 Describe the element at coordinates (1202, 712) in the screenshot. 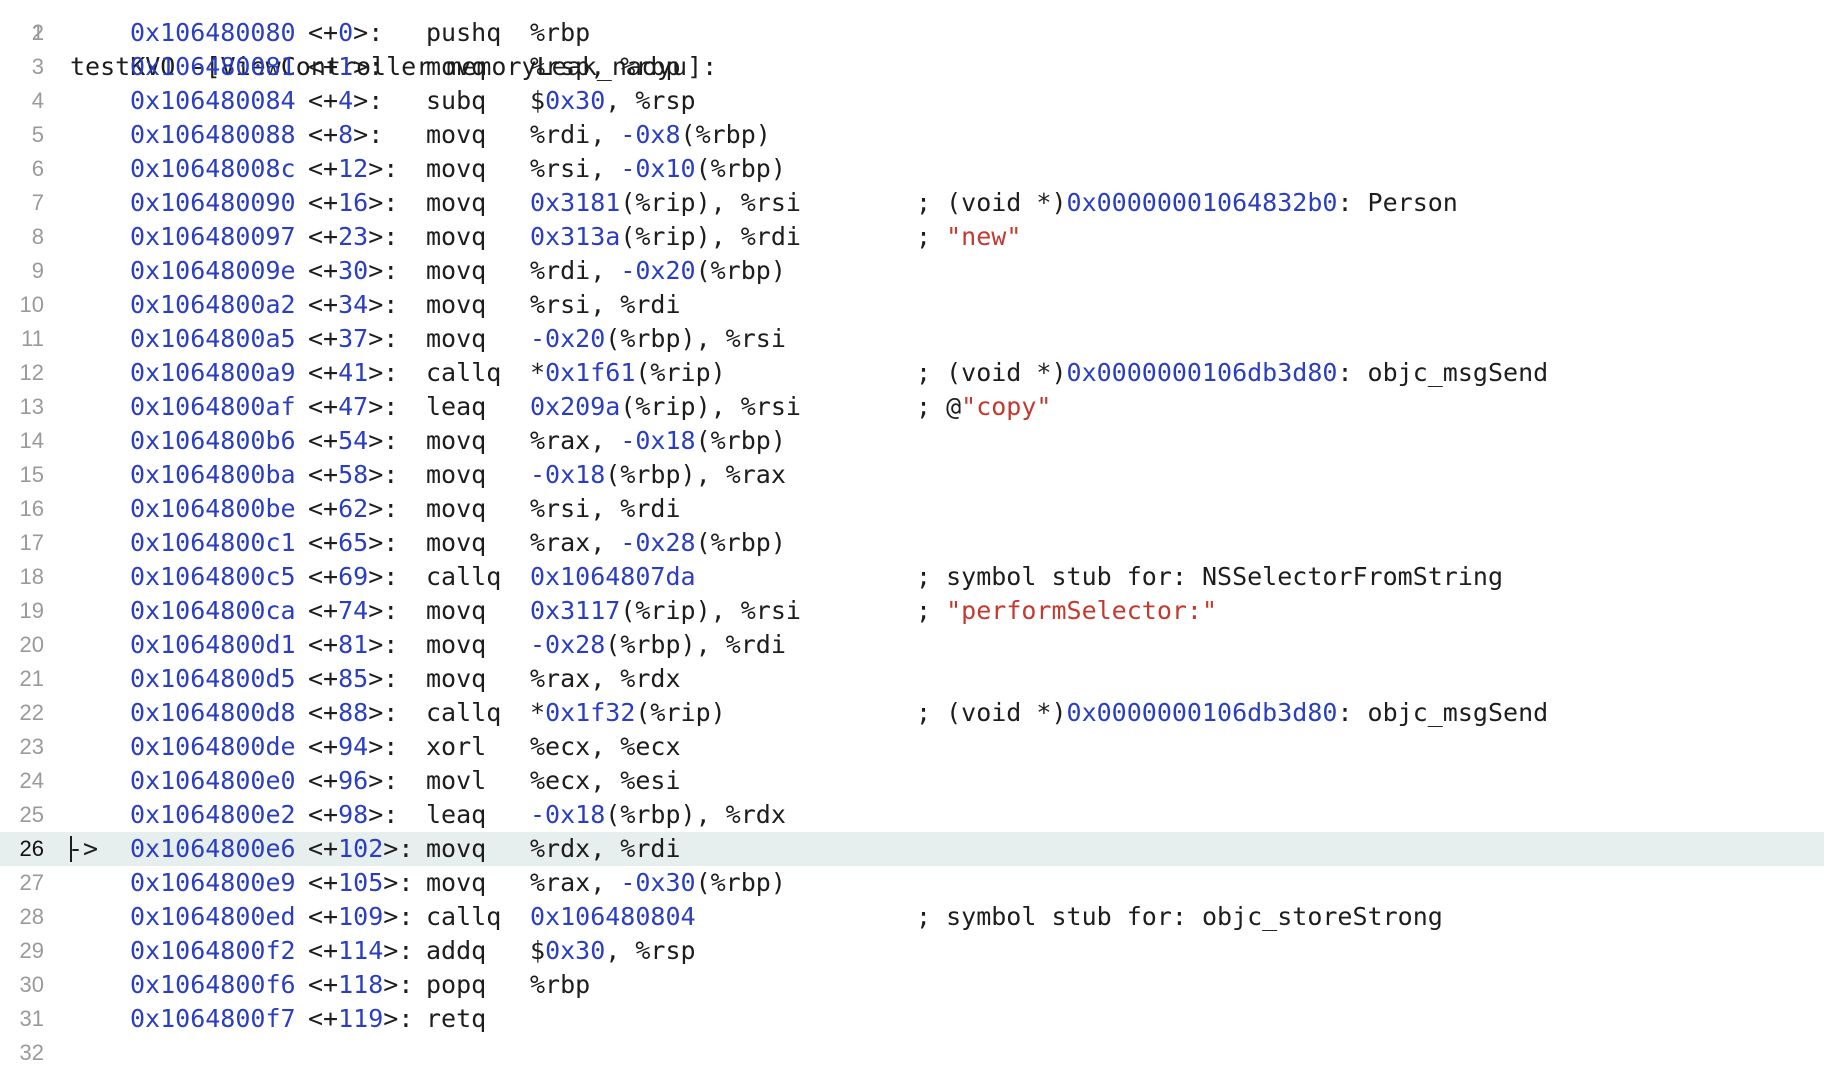

I see `numeric-literal: 0x0000000106db3d80` at that location.